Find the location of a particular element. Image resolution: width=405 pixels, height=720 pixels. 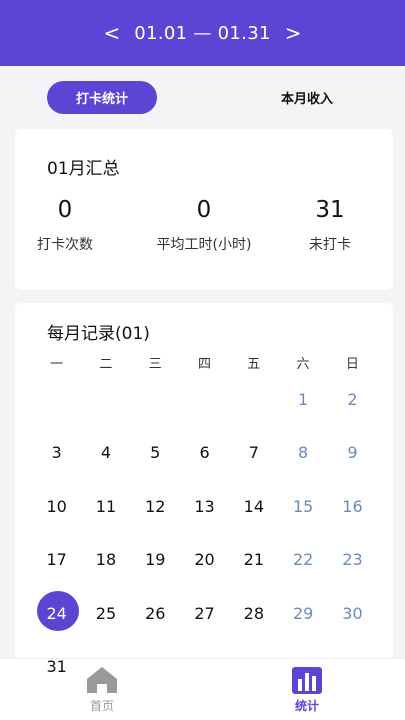

calendar-day: 15 is located at coordinates (303, 506).